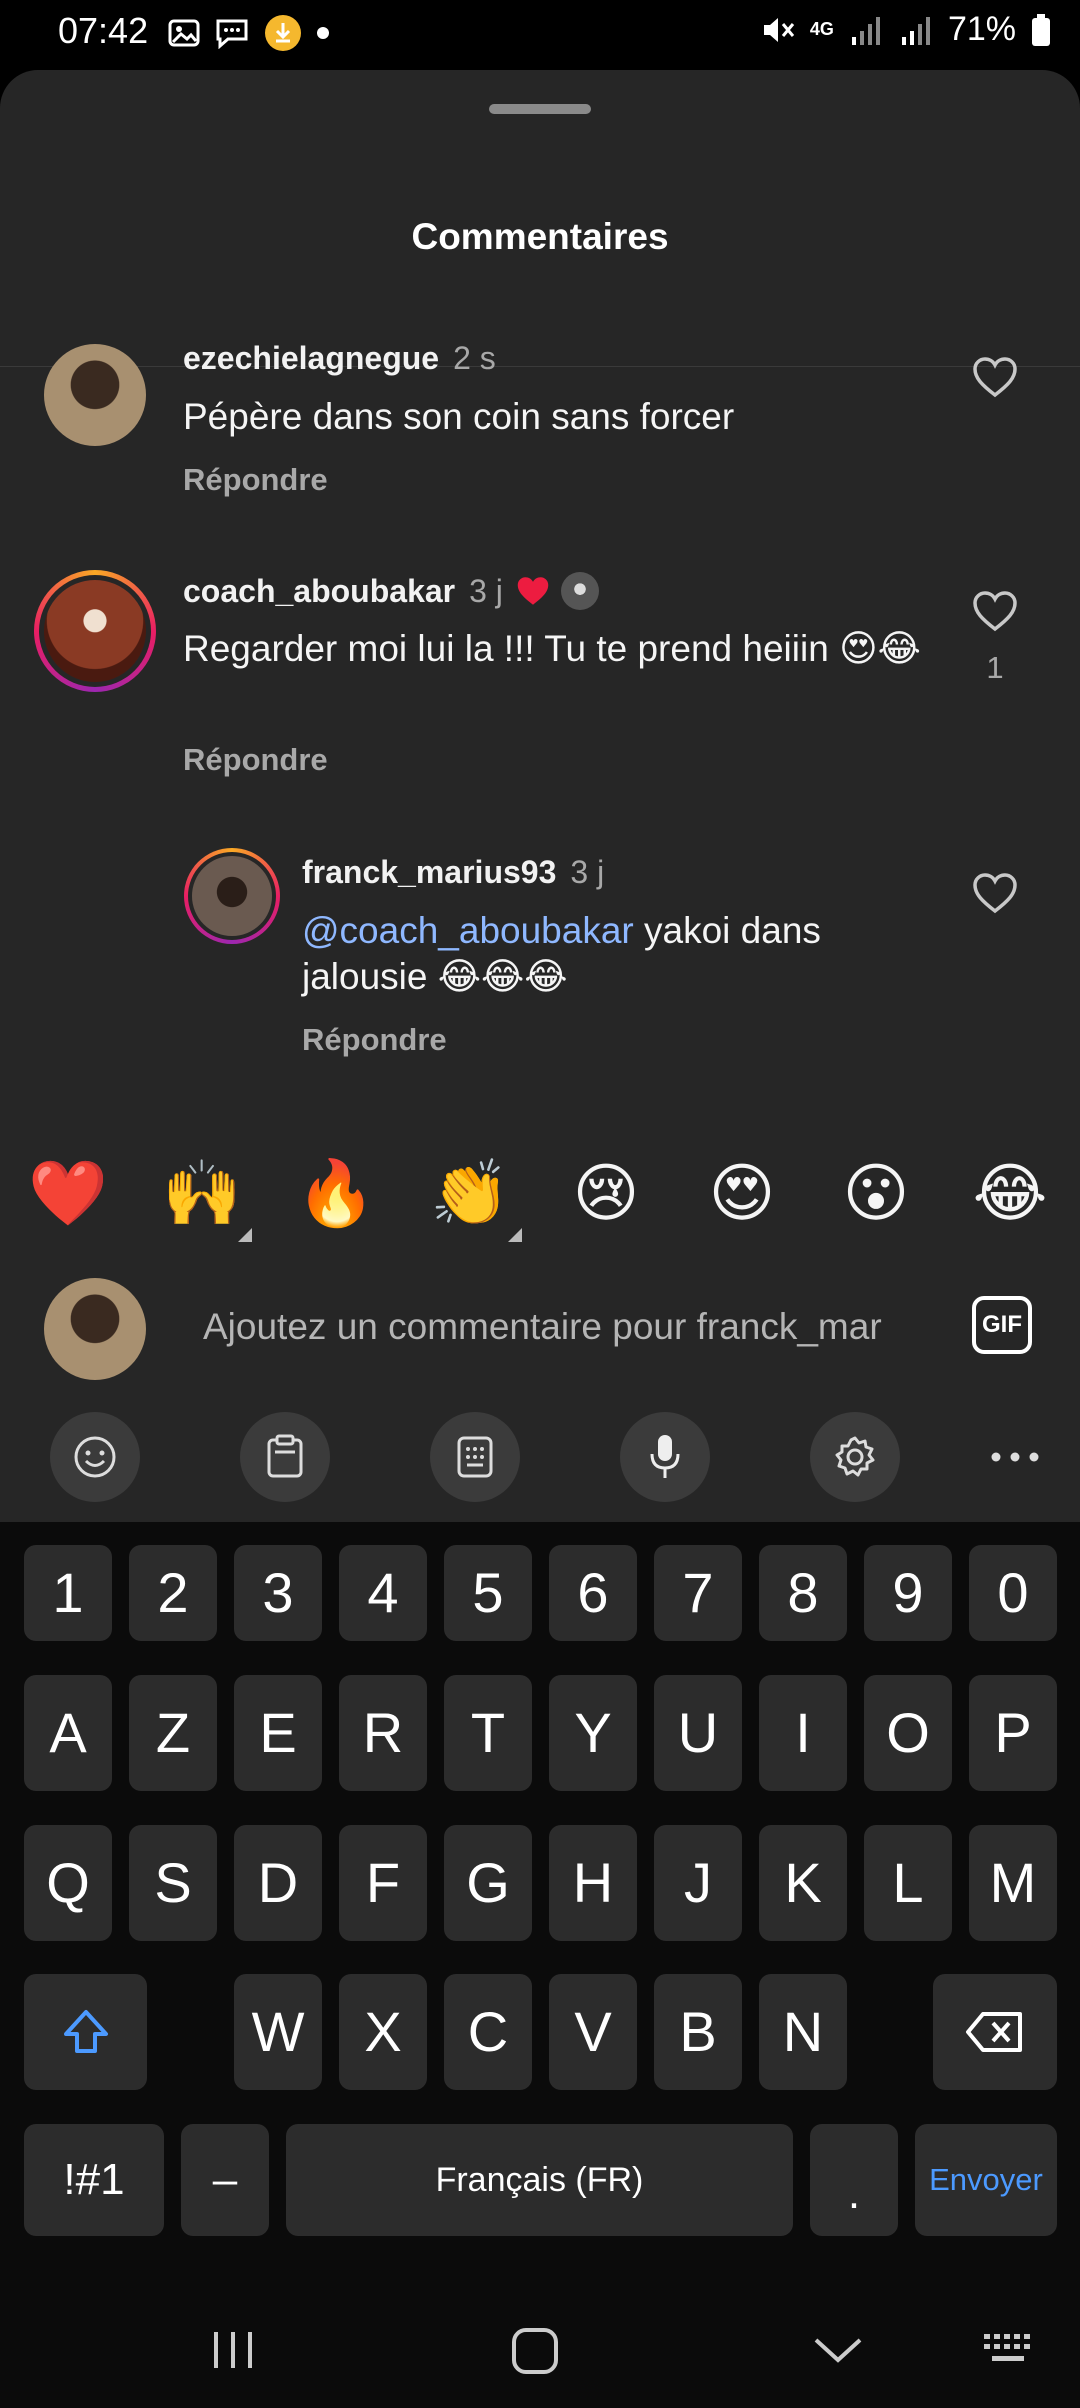 Image resolution: width=1080 pixels, height=2408 pixels. What do you see at coordinates (173, 1593) in the screenshot?
I see `key-2: 2` at bounding box center [173, 1593].